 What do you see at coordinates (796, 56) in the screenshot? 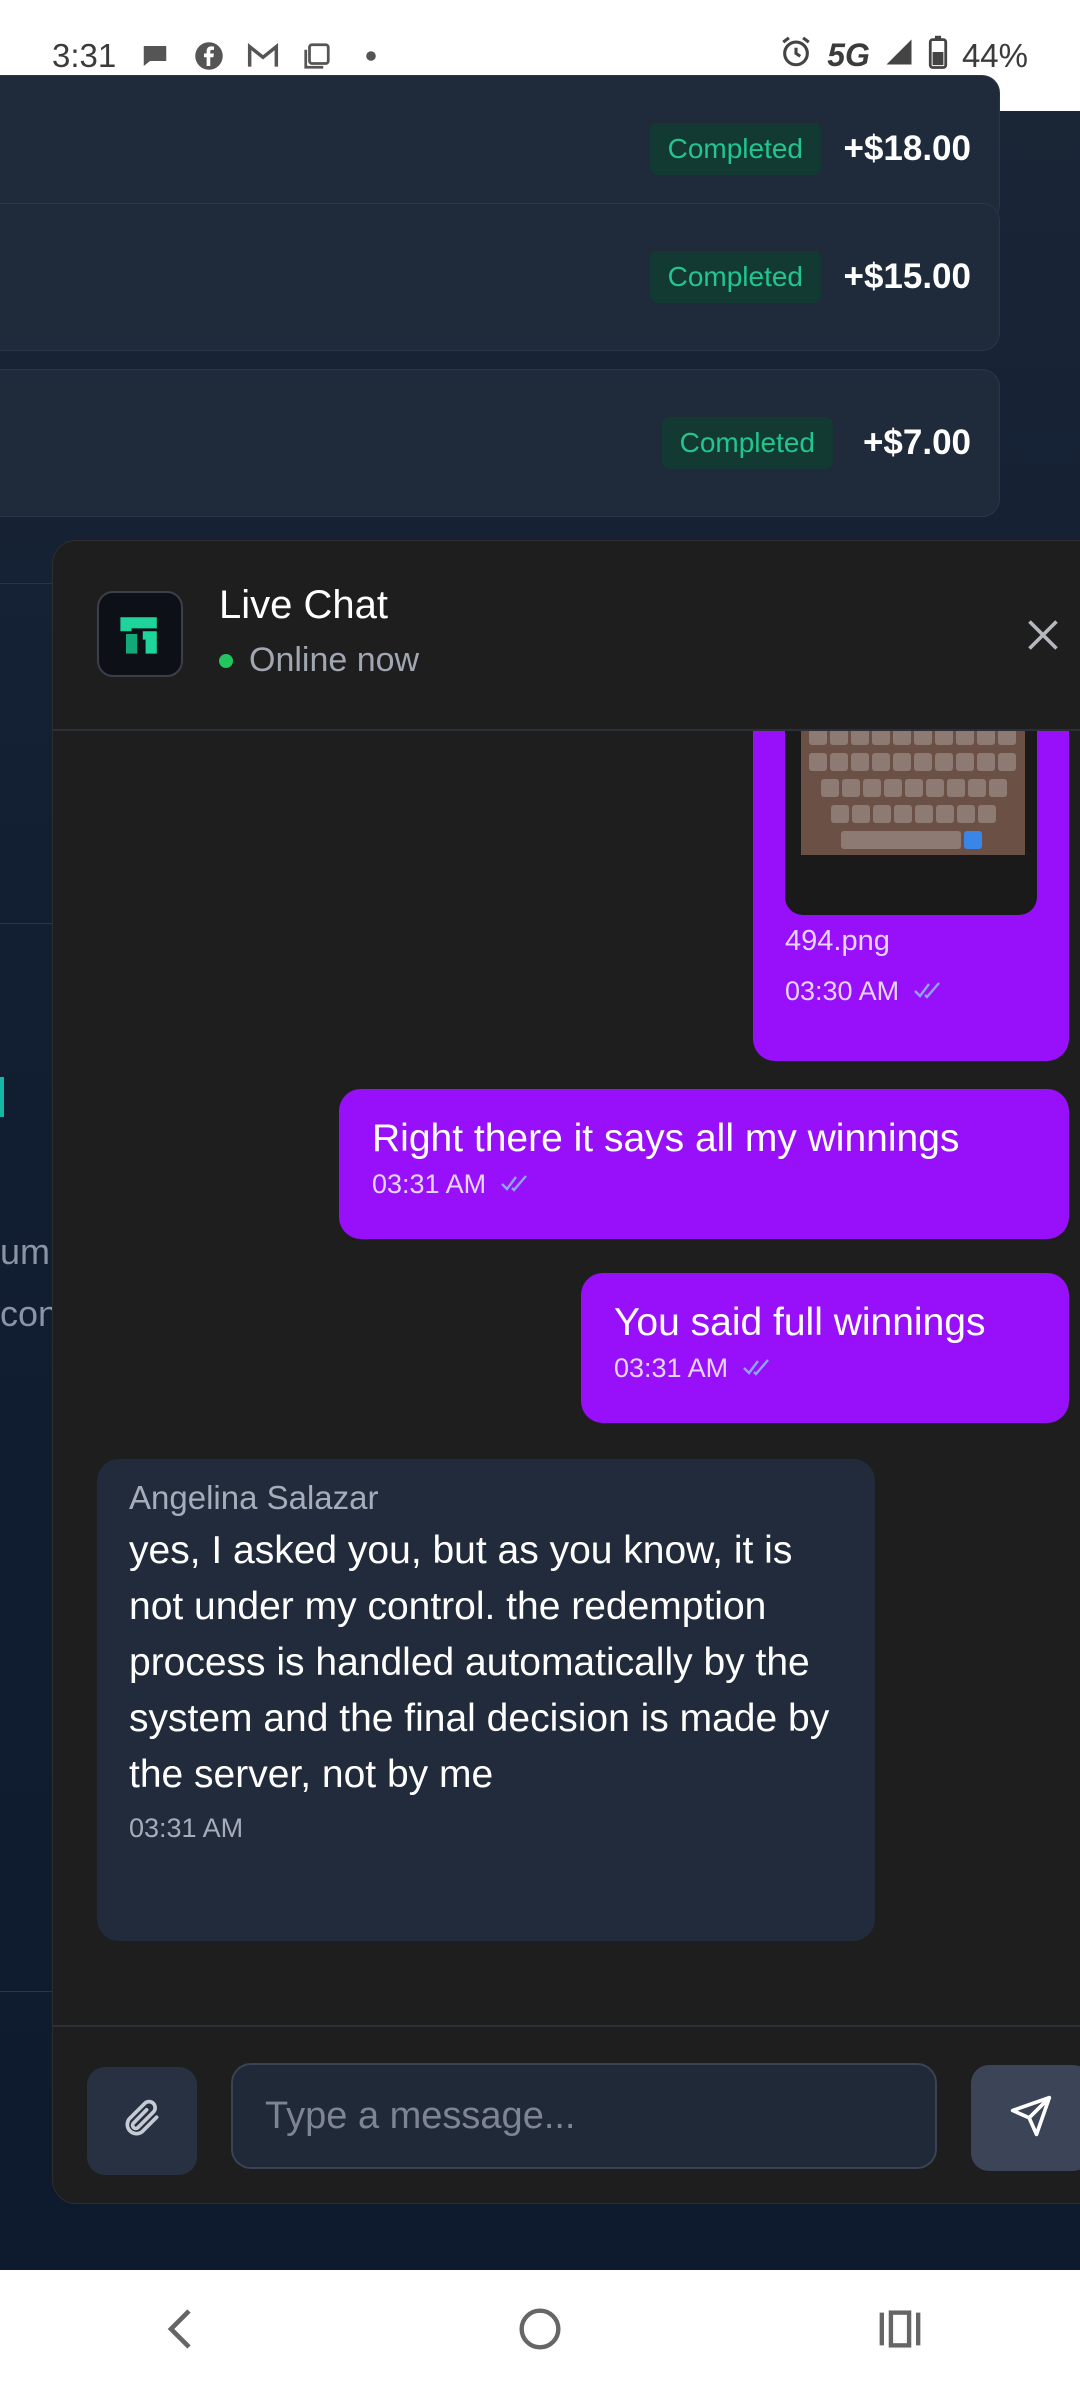
I see `alarm-icon` at bounding box center [796, 56].